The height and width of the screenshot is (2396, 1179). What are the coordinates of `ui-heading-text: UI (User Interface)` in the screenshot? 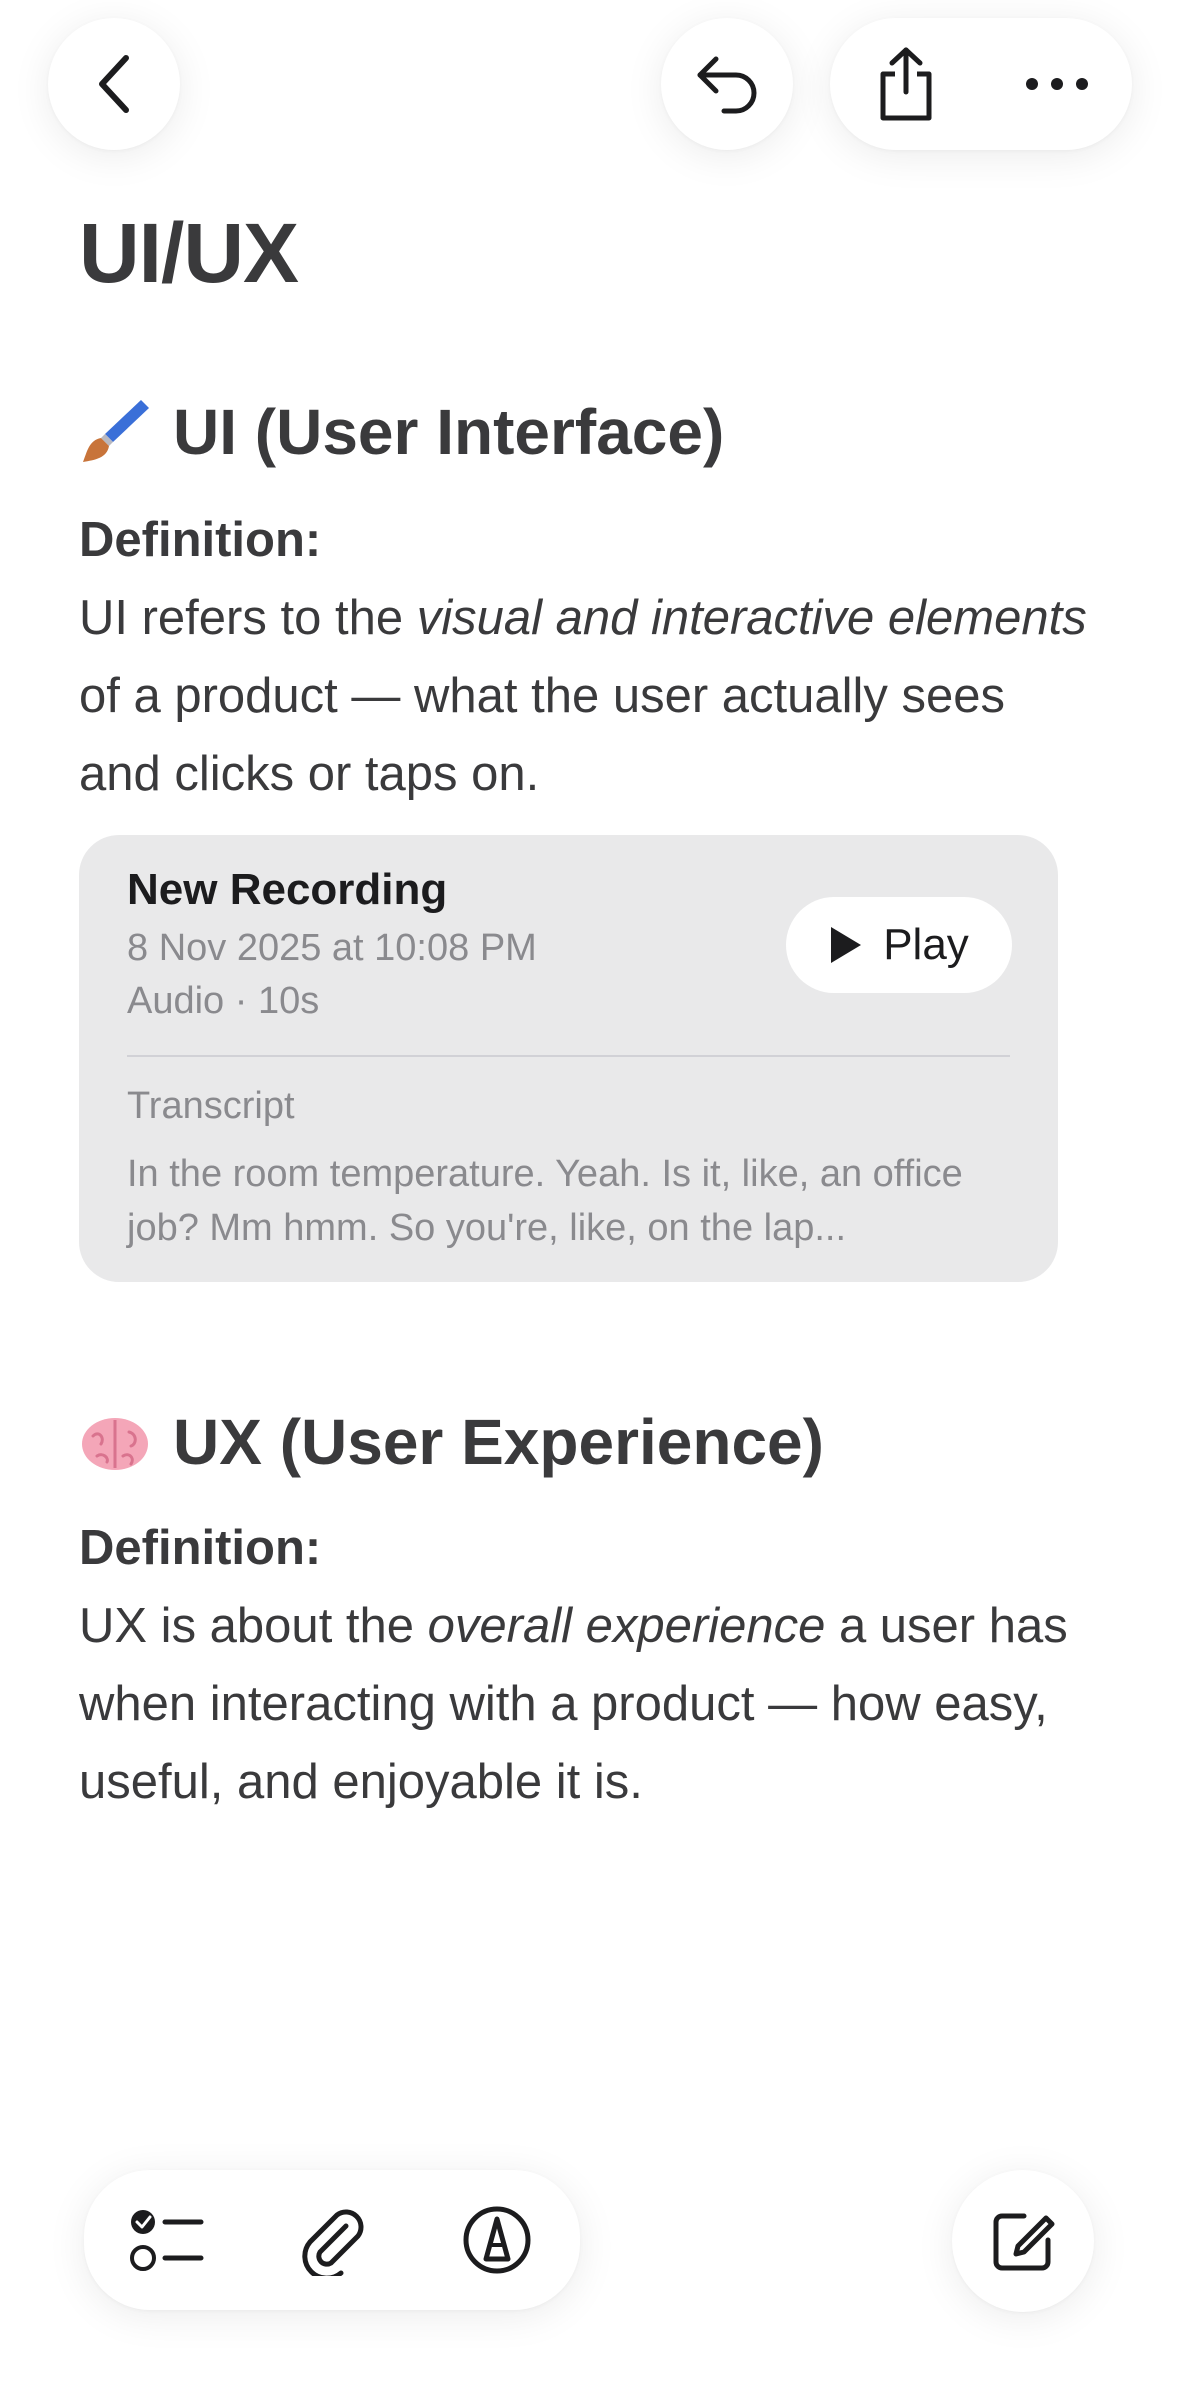 It's located at (449, 432).